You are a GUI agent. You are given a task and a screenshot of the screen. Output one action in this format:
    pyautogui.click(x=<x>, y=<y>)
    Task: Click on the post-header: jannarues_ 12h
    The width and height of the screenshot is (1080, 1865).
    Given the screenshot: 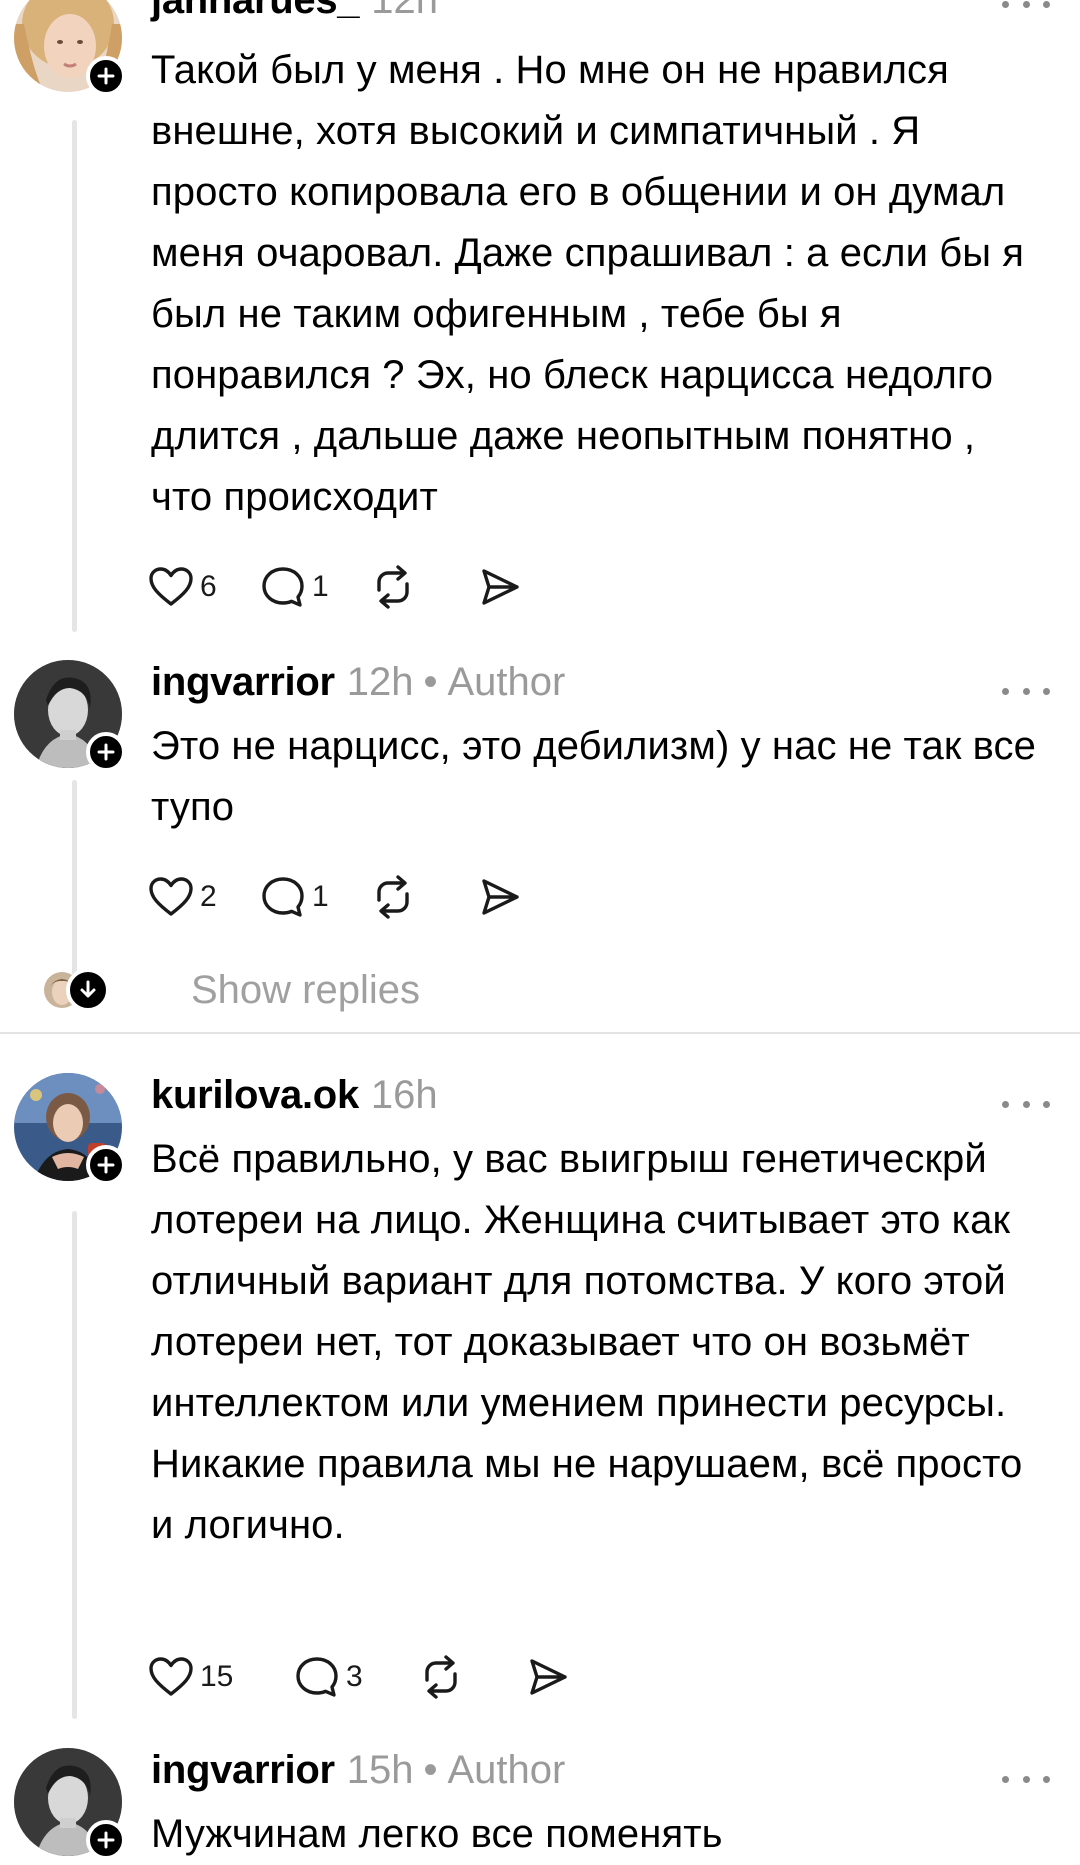 What is the action you would take?
    pyautogui.click(x=600, y=16)
    